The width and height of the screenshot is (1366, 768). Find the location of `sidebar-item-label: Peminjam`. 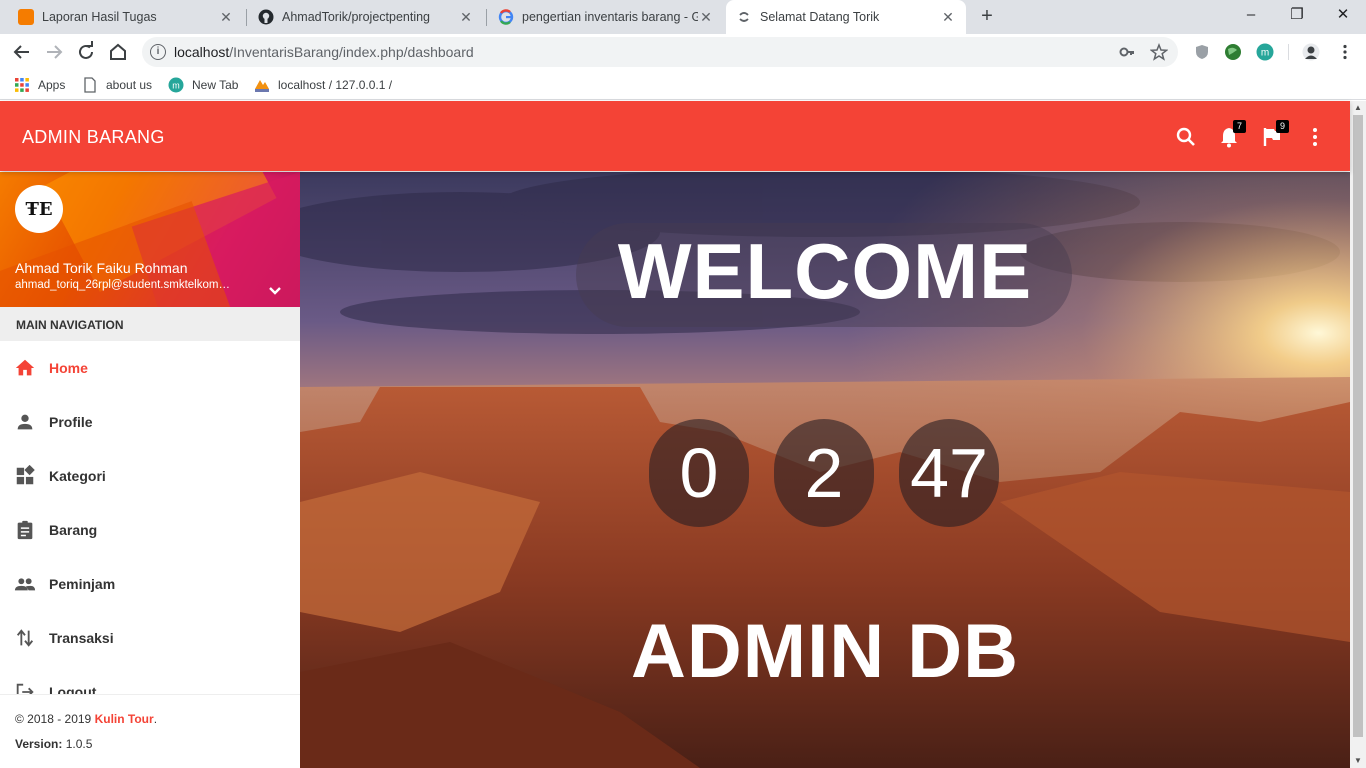

sidebar-item-label: Peminjam is located at coordinates (82, 584).